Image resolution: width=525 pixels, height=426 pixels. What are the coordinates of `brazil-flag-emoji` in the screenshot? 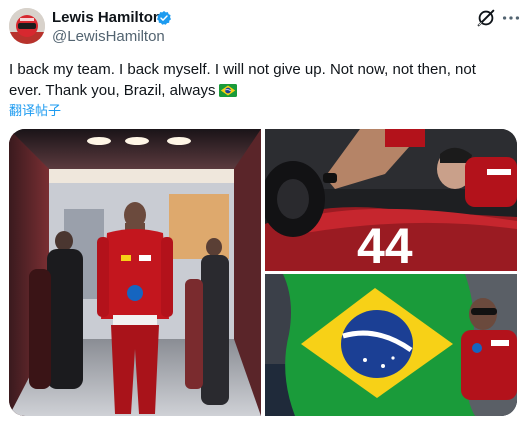 It's located at (228, 92).